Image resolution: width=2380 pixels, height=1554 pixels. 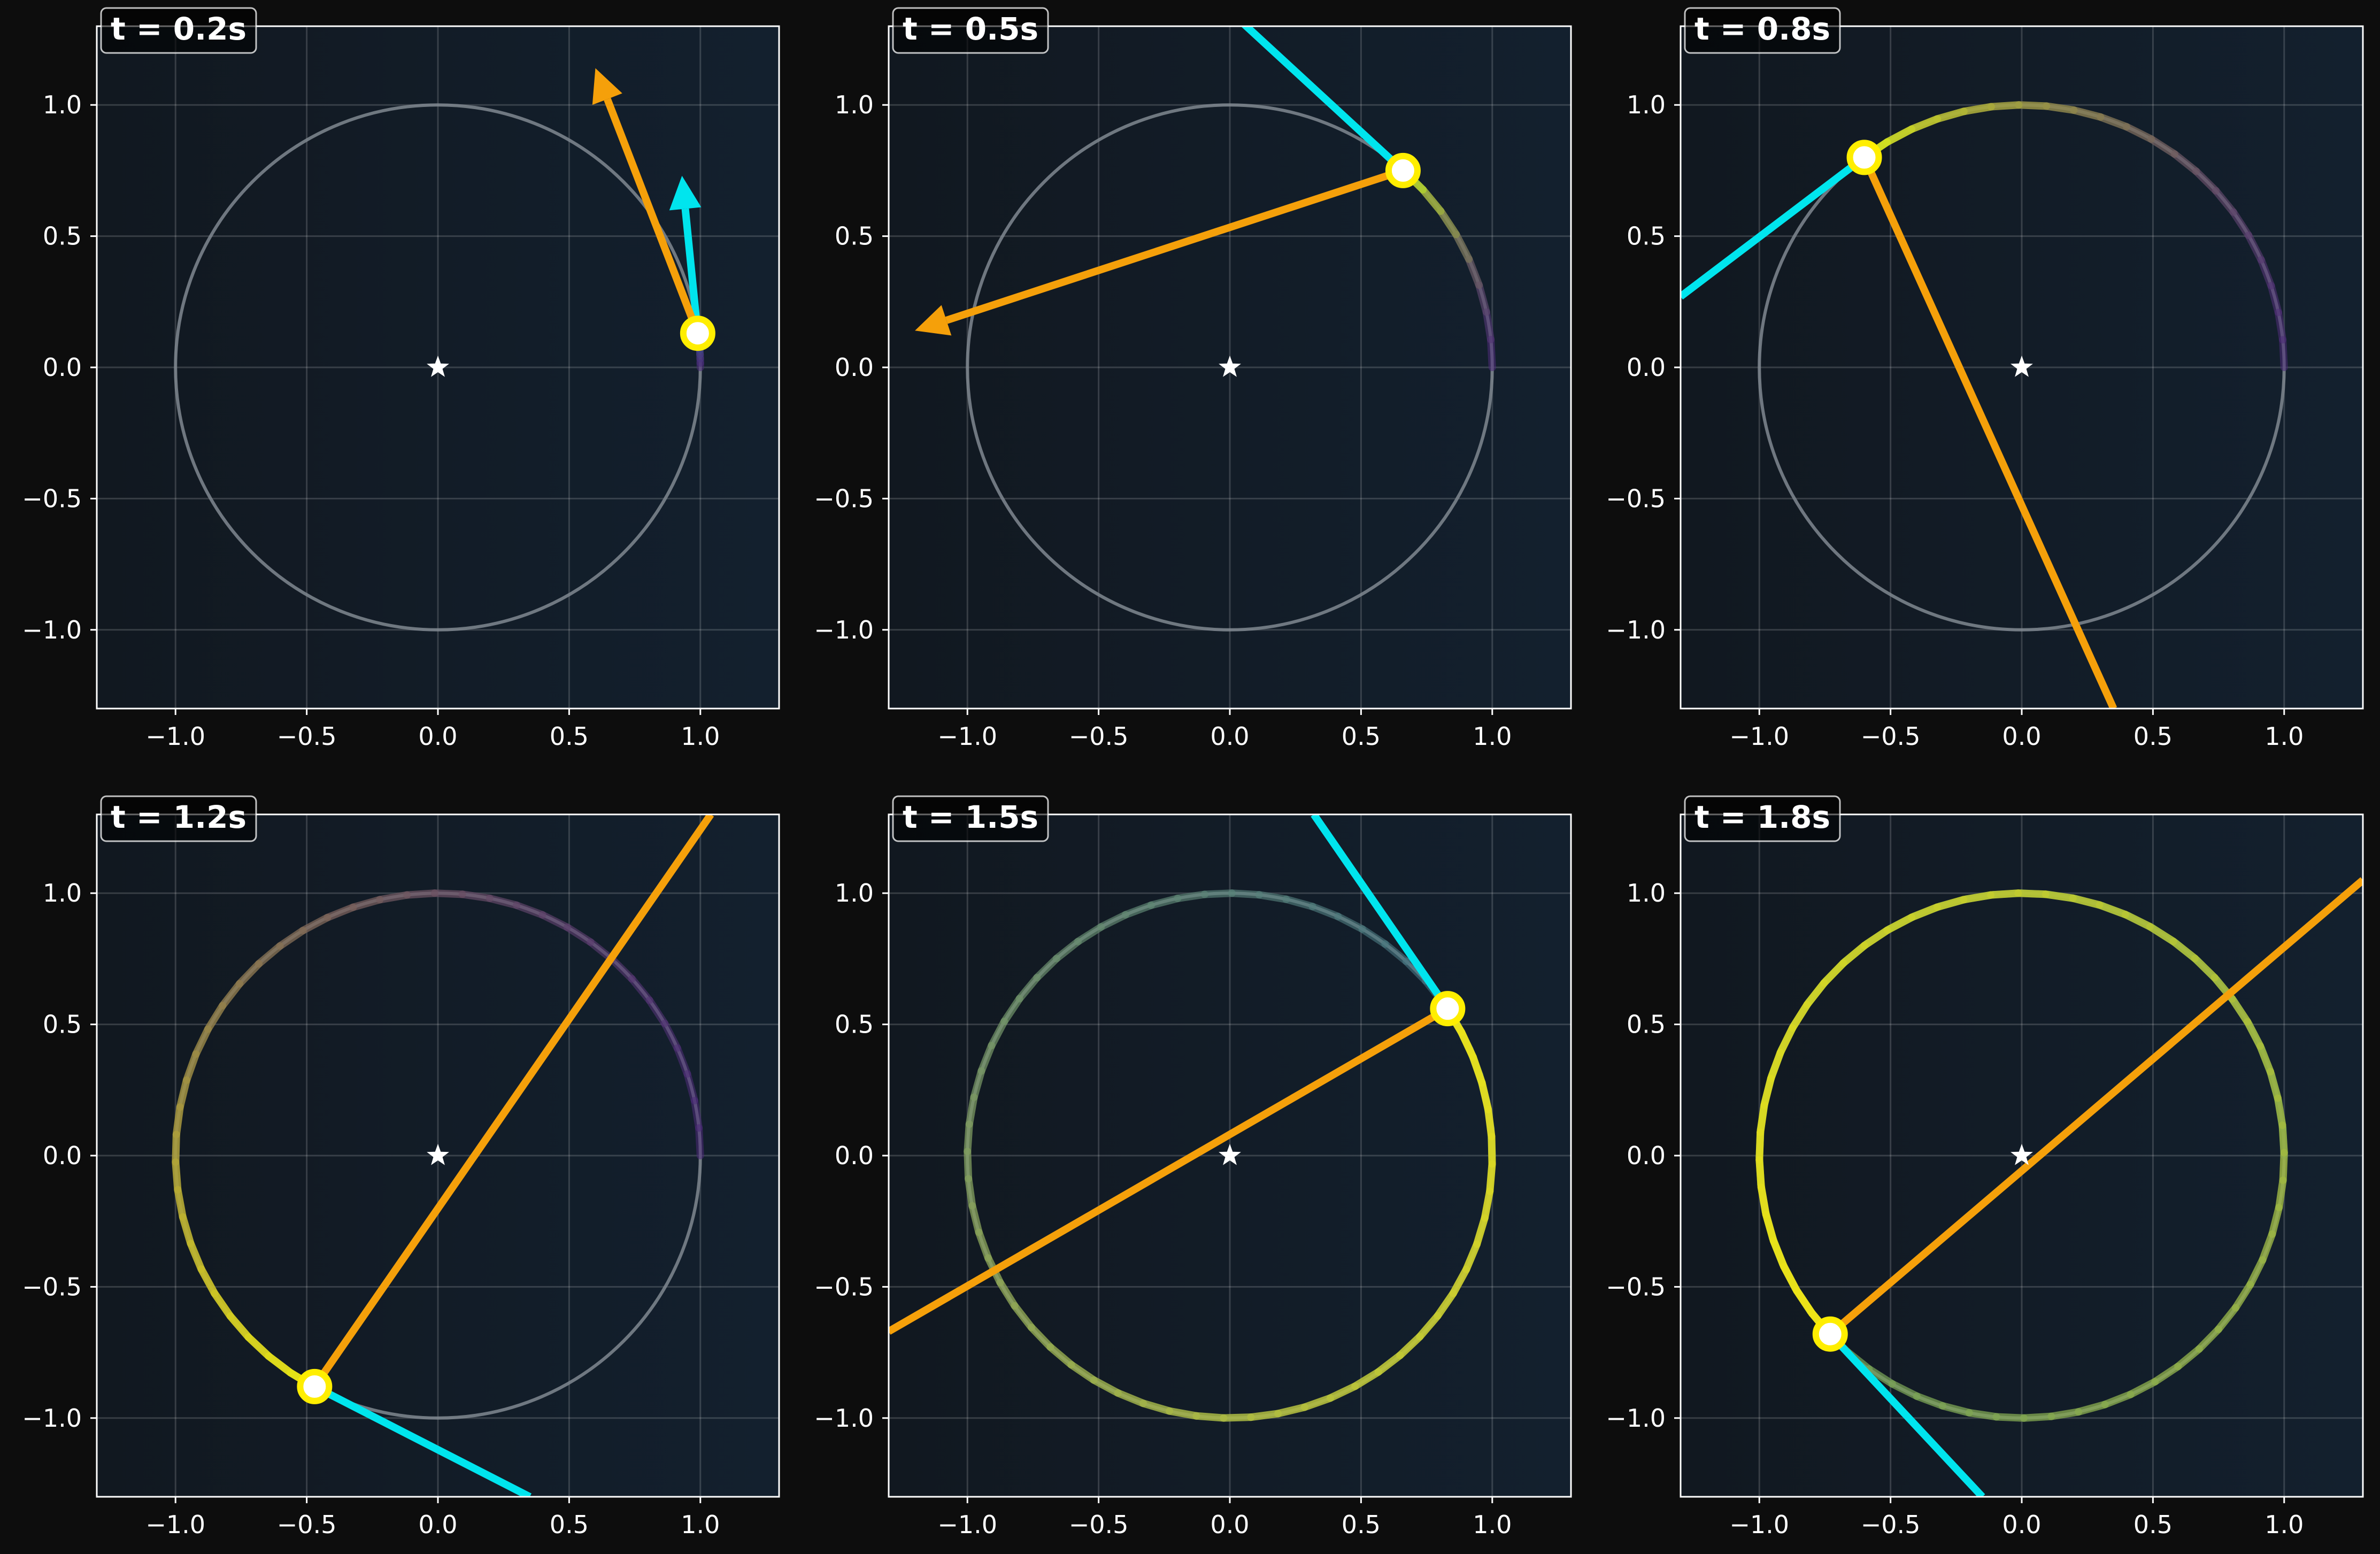 I want to click on panel-title: t = 1.8s, so click(x=1762, y=817).